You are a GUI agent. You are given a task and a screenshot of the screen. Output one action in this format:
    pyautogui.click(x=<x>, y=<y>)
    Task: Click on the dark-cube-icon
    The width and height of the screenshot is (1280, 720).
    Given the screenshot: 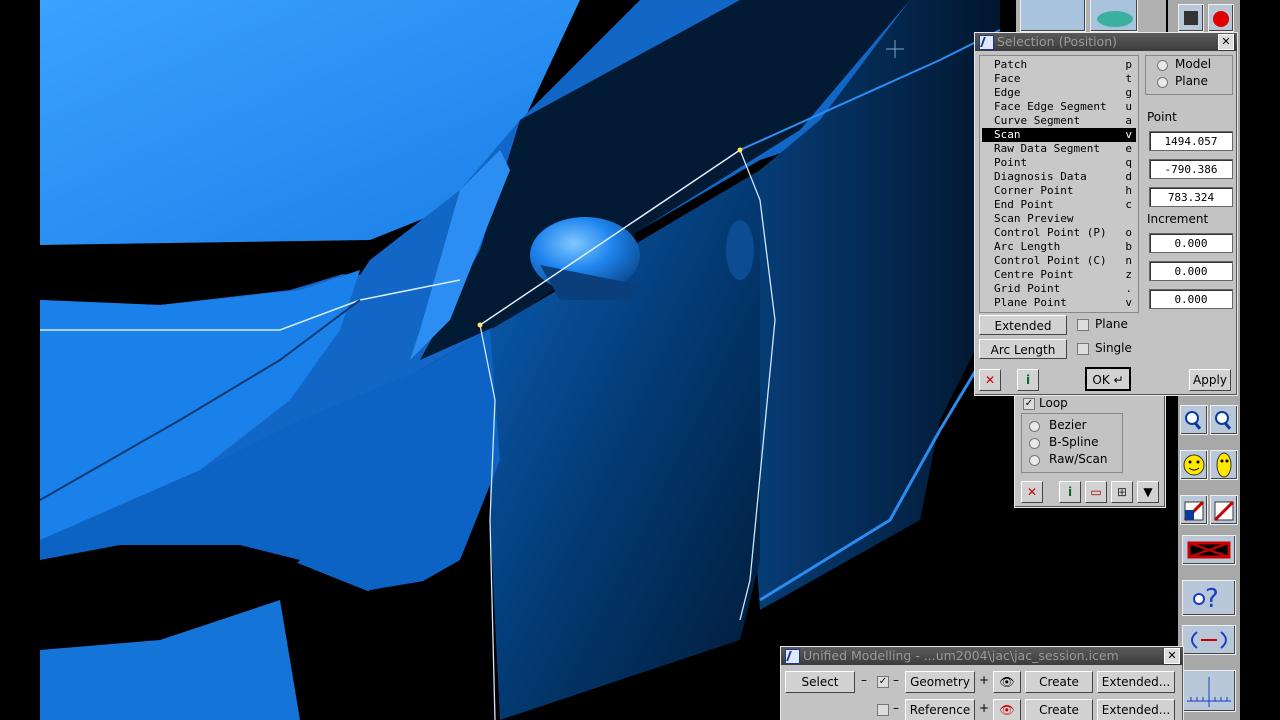 What is the action you would take?
    pyautogui.click(x=1191, y=18)
    